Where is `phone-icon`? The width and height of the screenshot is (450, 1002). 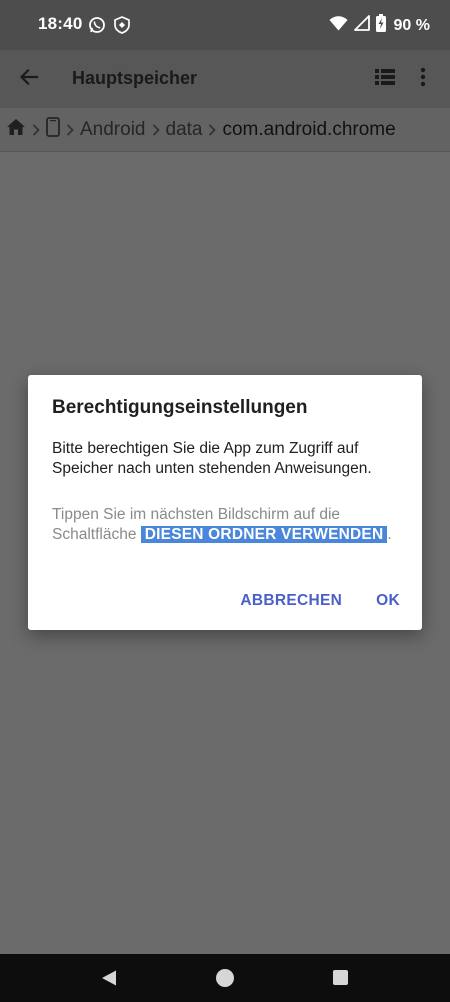
phone-icon is located at coordinates (53, 129).